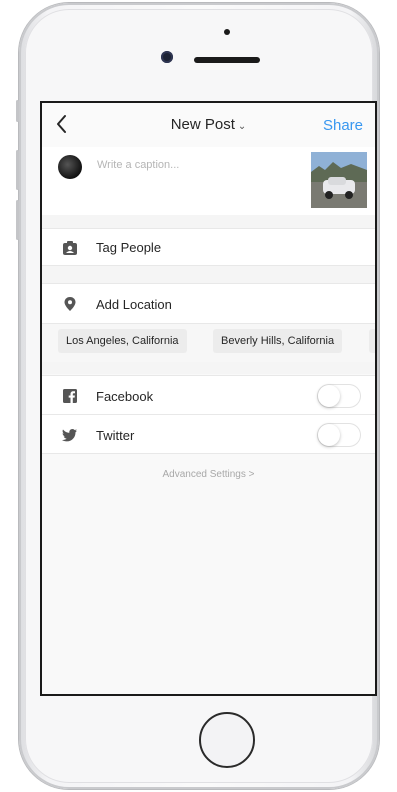 Image resolution: width=397 pixels, height=792 pixels. Describe the element at coordinates (17, 170) in the screenshot. I see `volume-up-button` at that location.